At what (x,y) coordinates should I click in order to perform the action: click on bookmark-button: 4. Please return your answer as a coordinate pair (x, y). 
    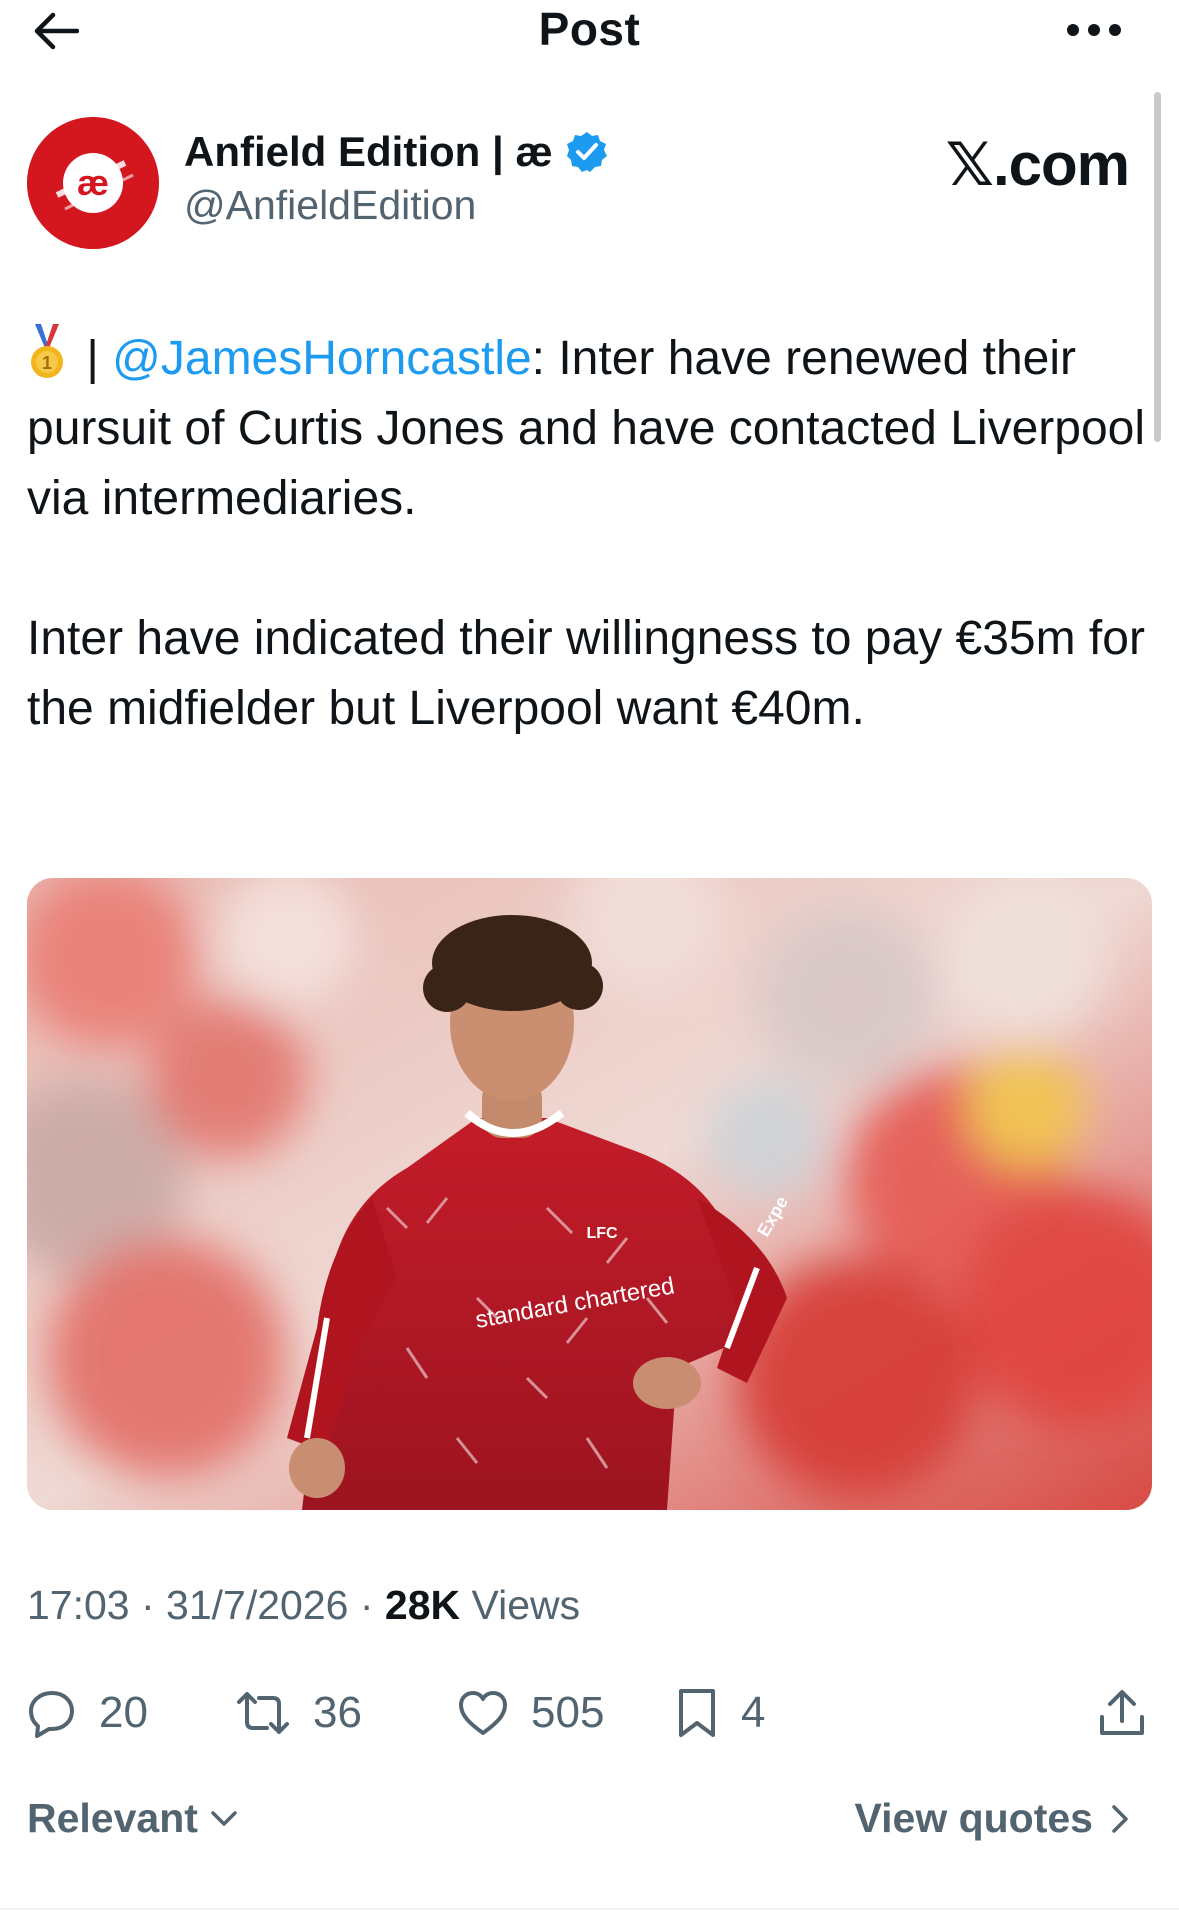
    Looking at the image, I should click on (720, 1713).